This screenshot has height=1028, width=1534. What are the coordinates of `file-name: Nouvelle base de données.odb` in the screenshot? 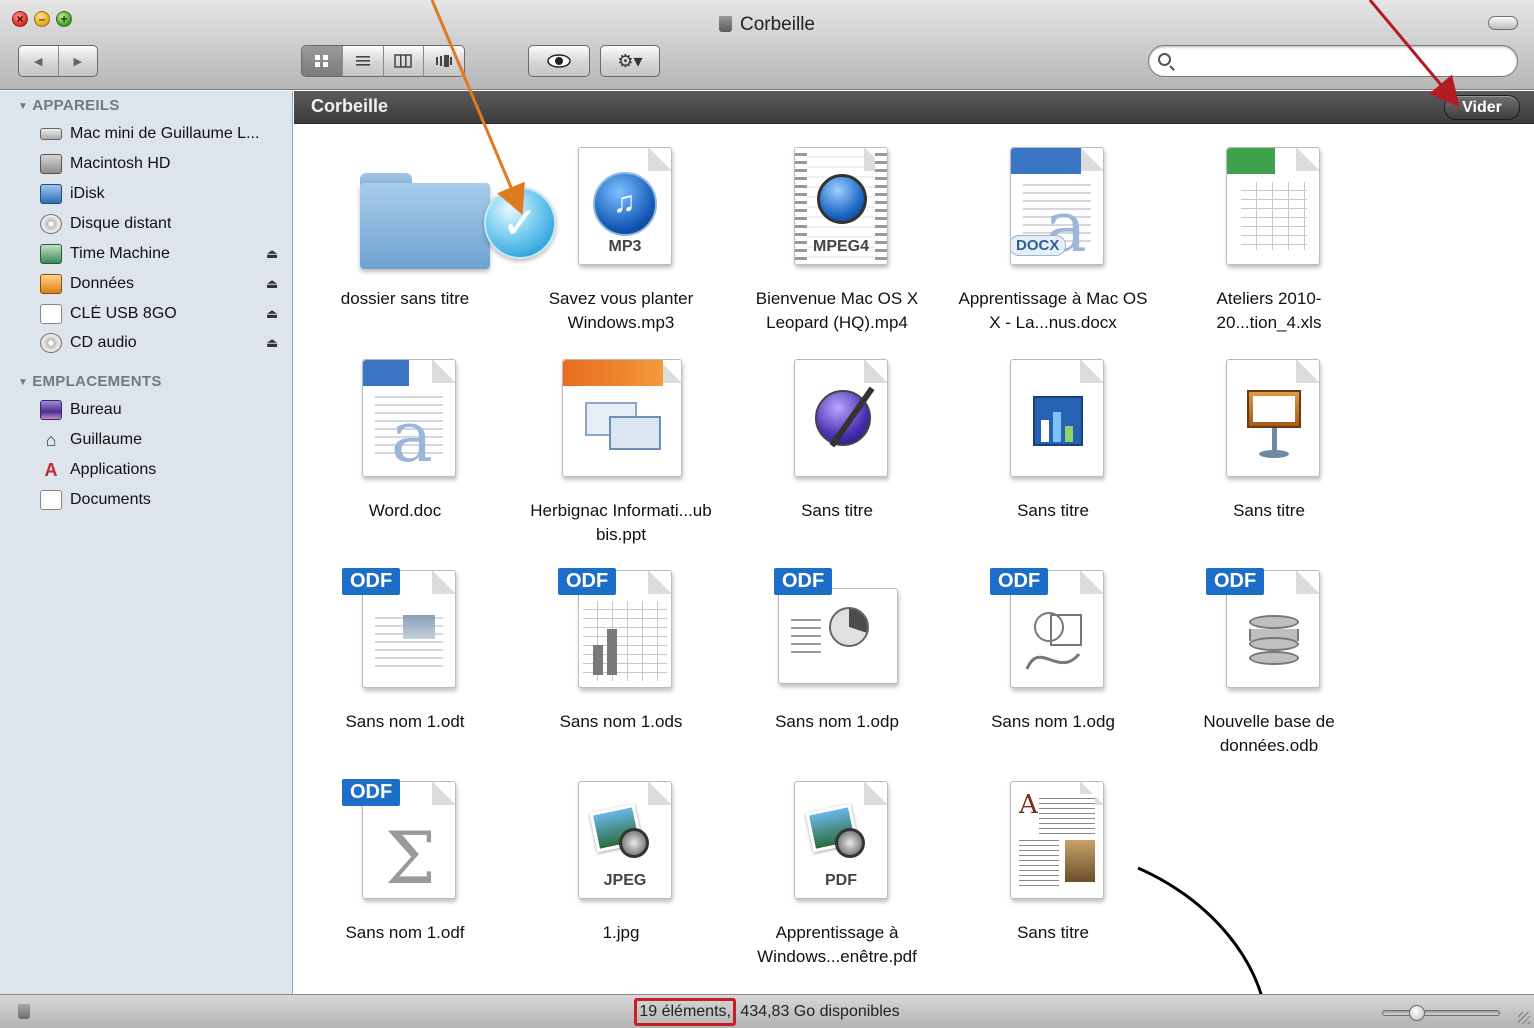 It's located at (1269, 733).